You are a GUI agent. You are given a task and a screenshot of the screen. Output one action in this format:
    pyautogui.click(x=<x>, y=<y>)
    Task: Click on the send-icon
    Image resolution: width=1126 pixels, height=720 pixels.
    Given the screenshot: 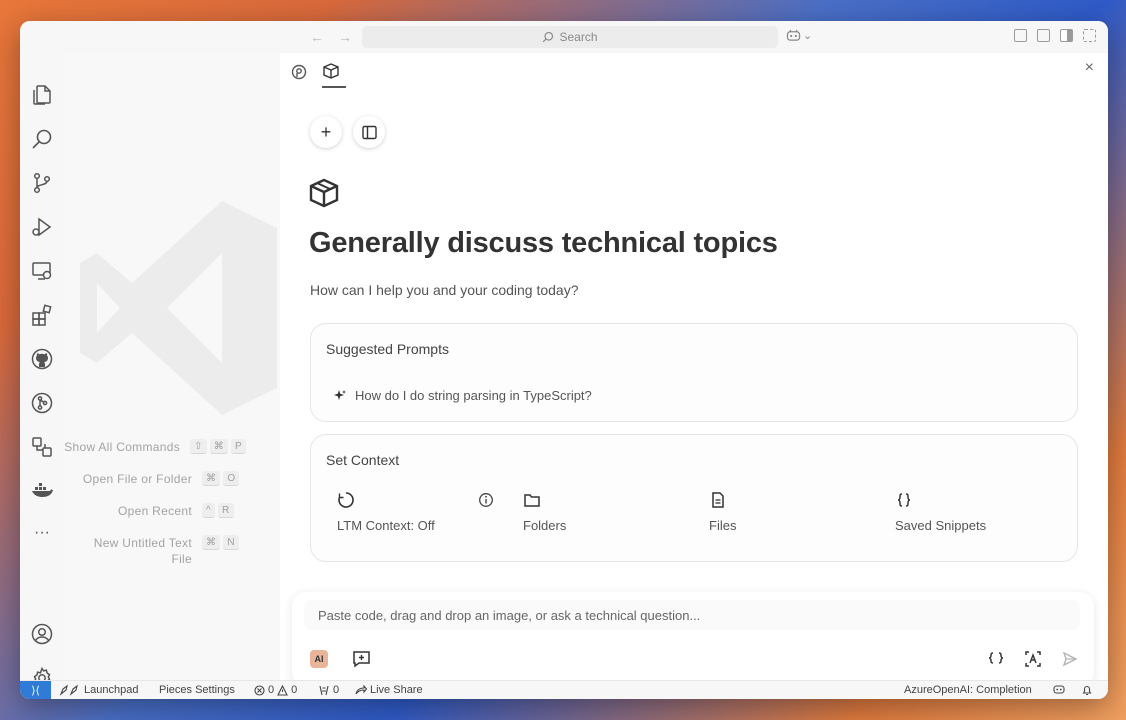 What is the action you would take?
    pyautogui.click(x=1070, y=659)
    